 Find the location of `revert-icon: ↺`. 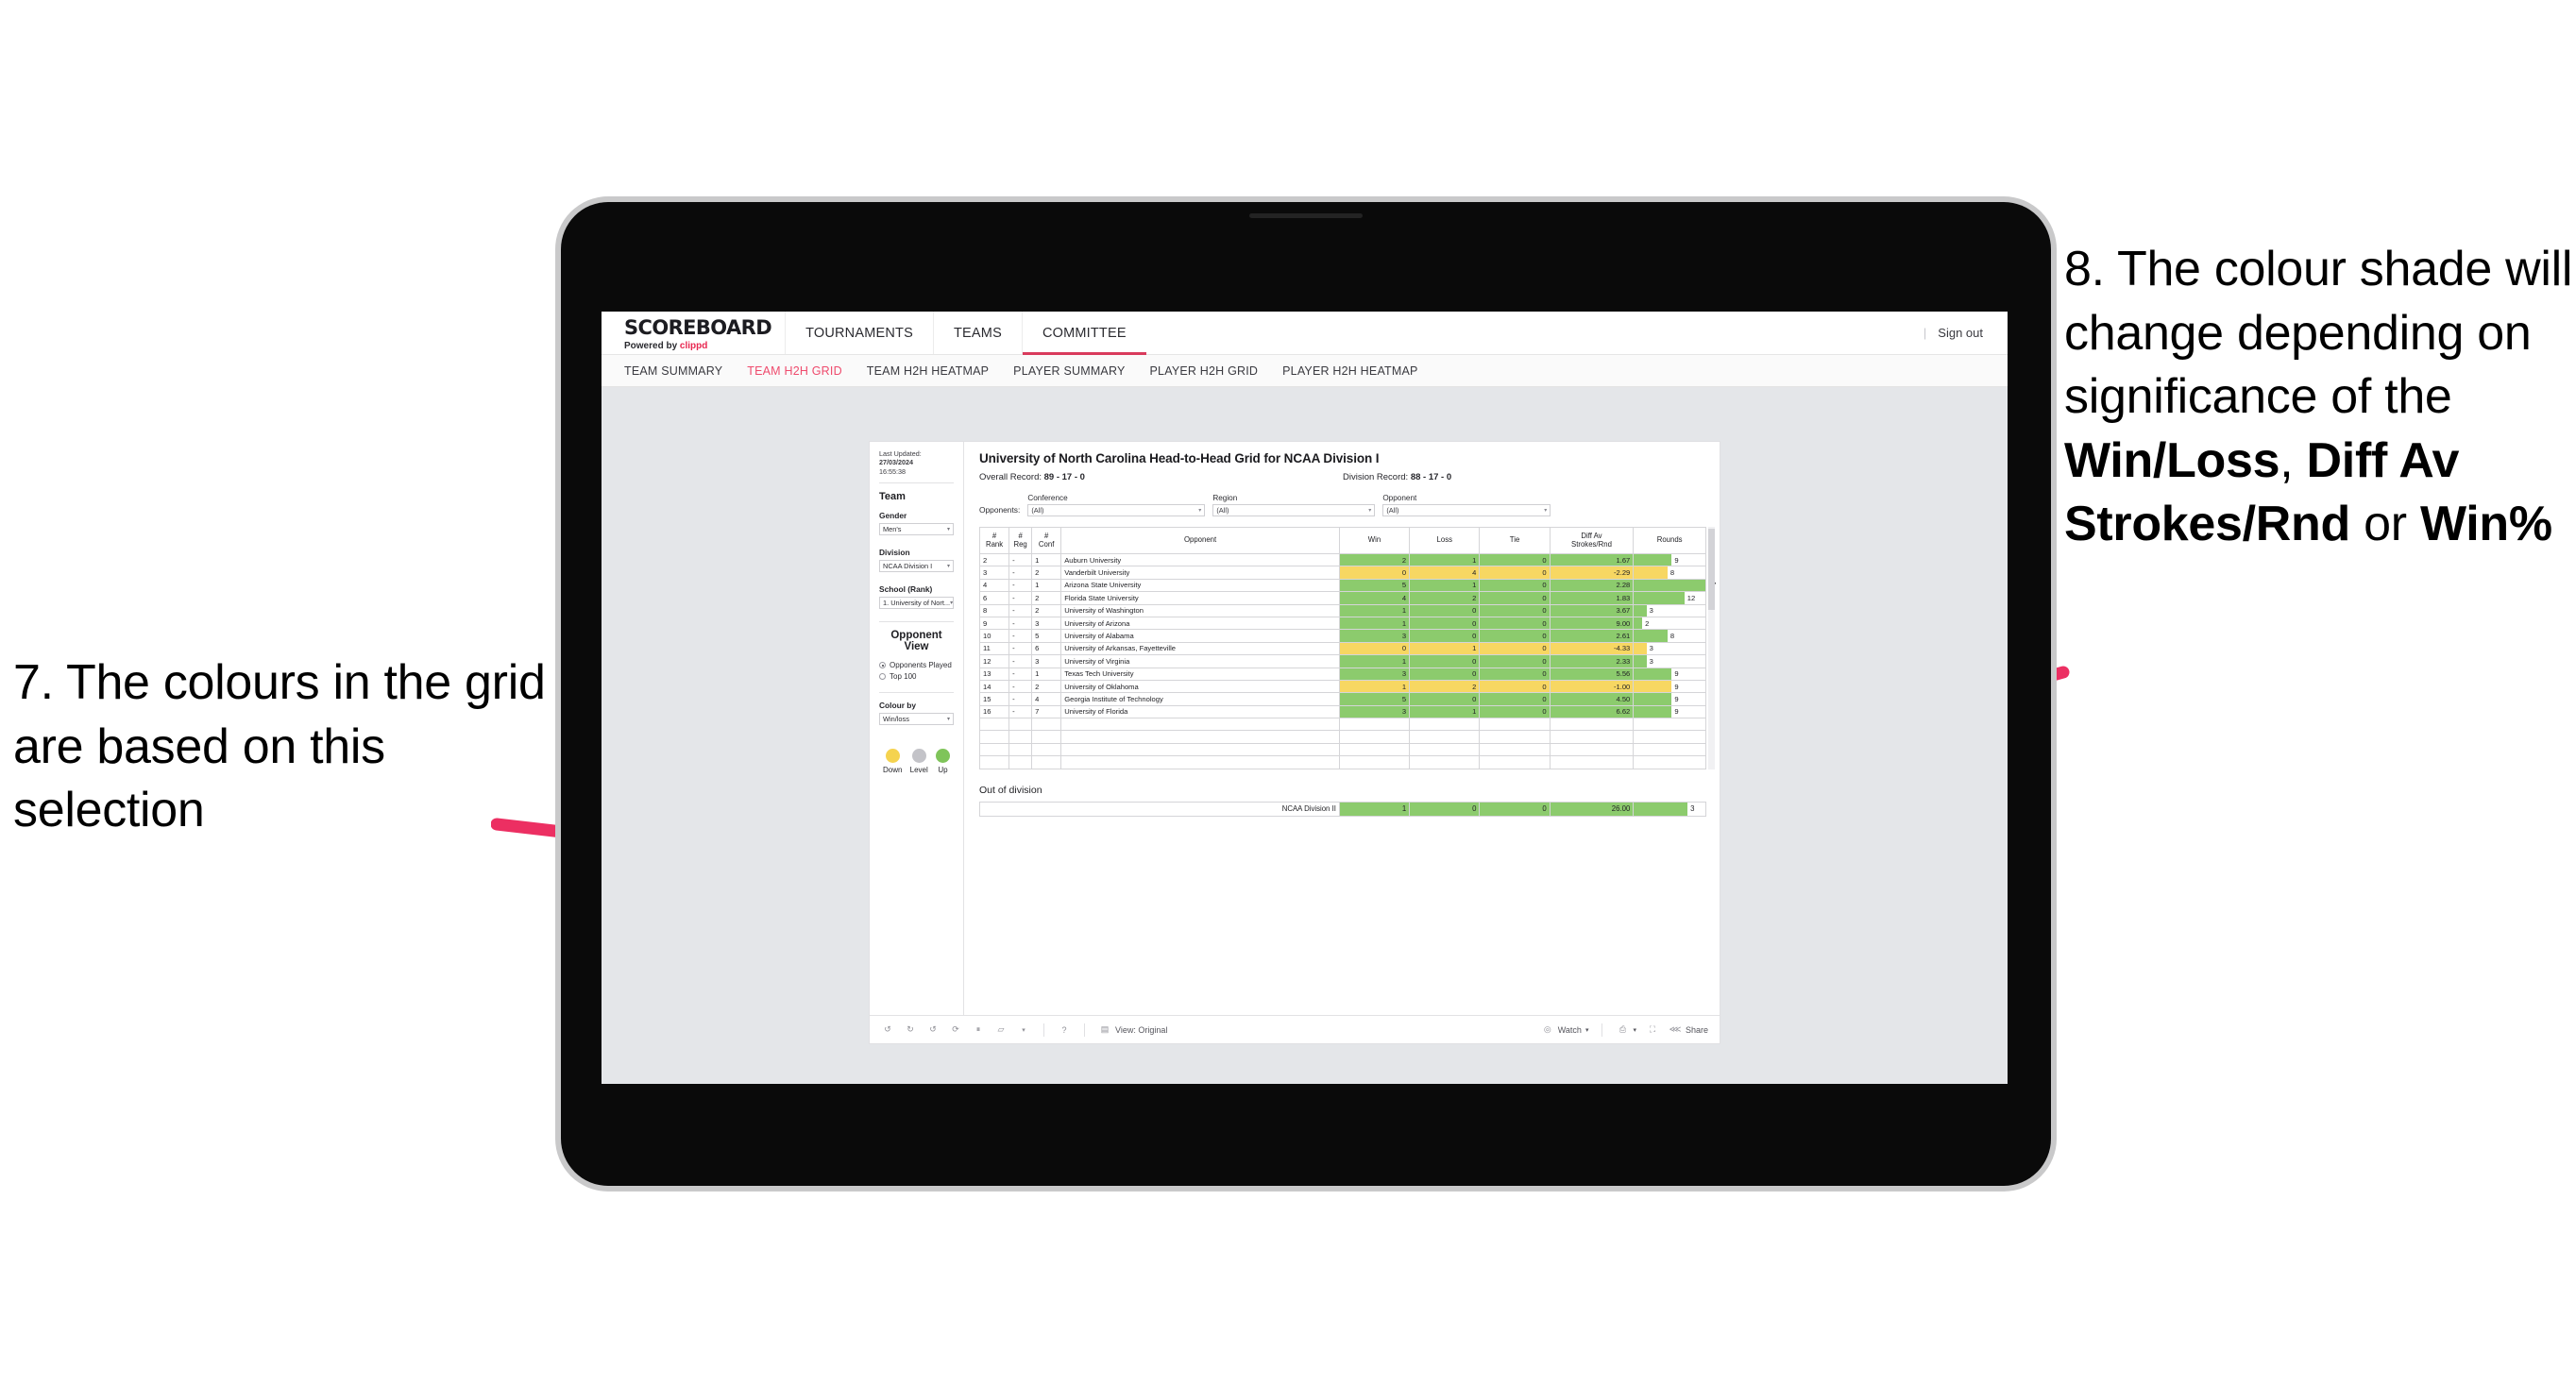

revert-icon: ↺ is located at coordinates (933, 1030).